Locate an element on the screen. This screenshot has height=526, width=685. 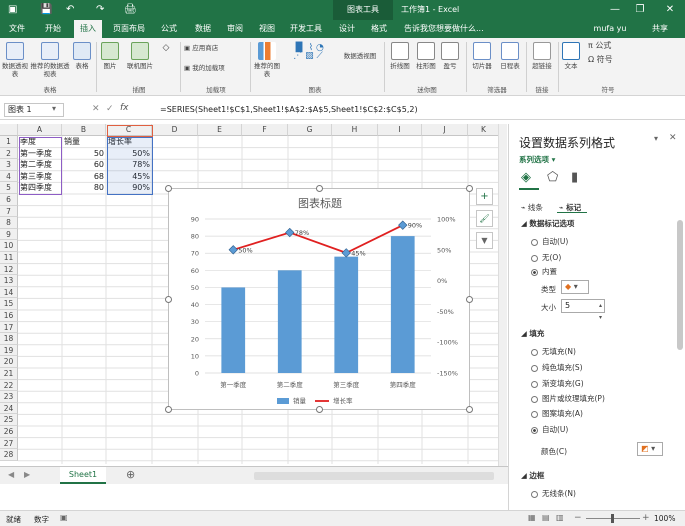
tab-view: 视图 is located at coordinates (267, 29).